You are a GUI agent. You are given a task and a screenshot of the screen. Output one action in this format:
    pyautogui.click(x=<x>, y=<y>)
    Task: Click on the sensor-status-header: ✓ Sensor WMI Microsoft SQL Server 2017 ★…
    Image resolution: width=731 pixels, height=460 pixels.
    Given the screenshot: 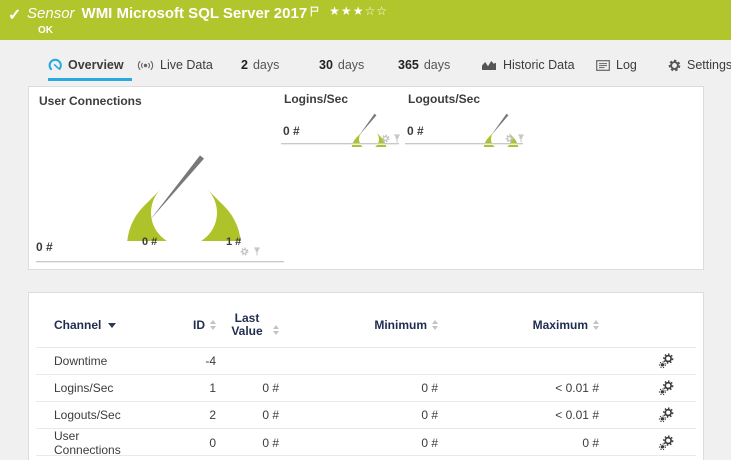 What is the action you would take?
    pyautogui.click(x=365, y=20)
    